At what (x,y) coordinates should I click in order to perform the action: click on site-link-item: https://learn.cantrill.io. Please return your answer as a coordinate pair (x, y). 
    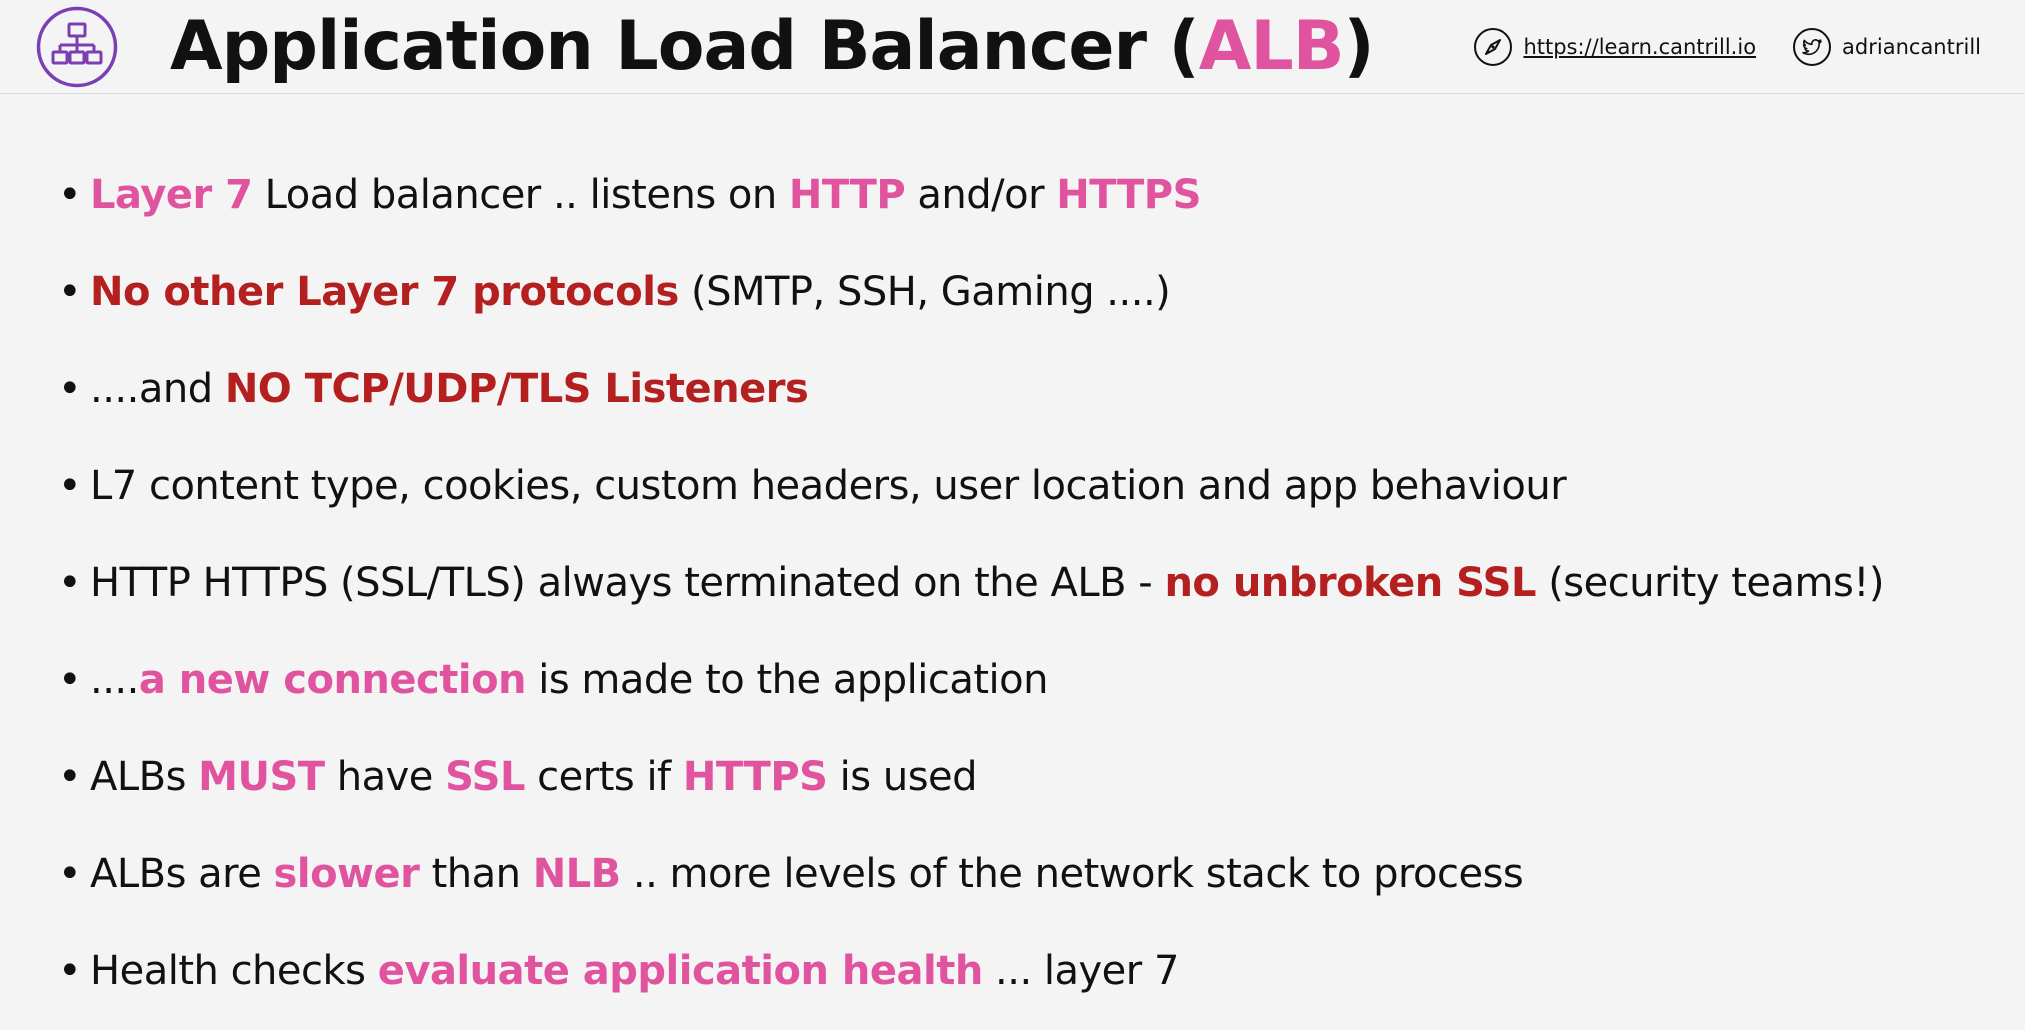
    Looking at the image, I should click on (1614, 47).